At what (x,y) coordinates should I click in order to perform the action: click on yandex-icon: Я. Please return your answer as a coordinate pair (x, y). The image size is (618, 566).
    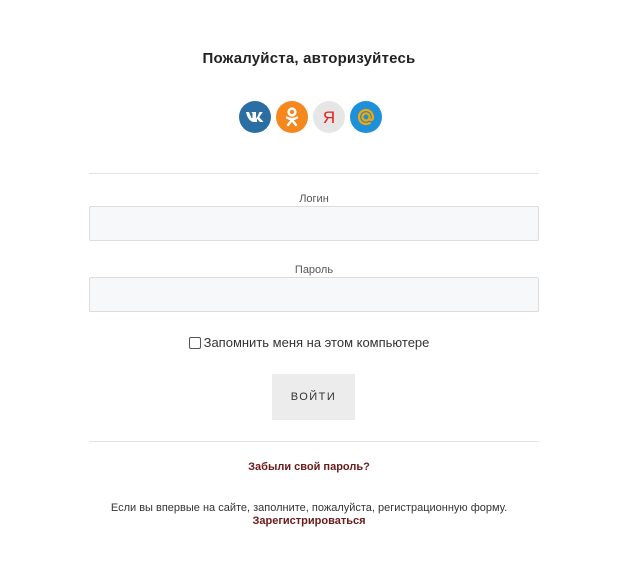
    Looking at the image, I should click on (329, 117).